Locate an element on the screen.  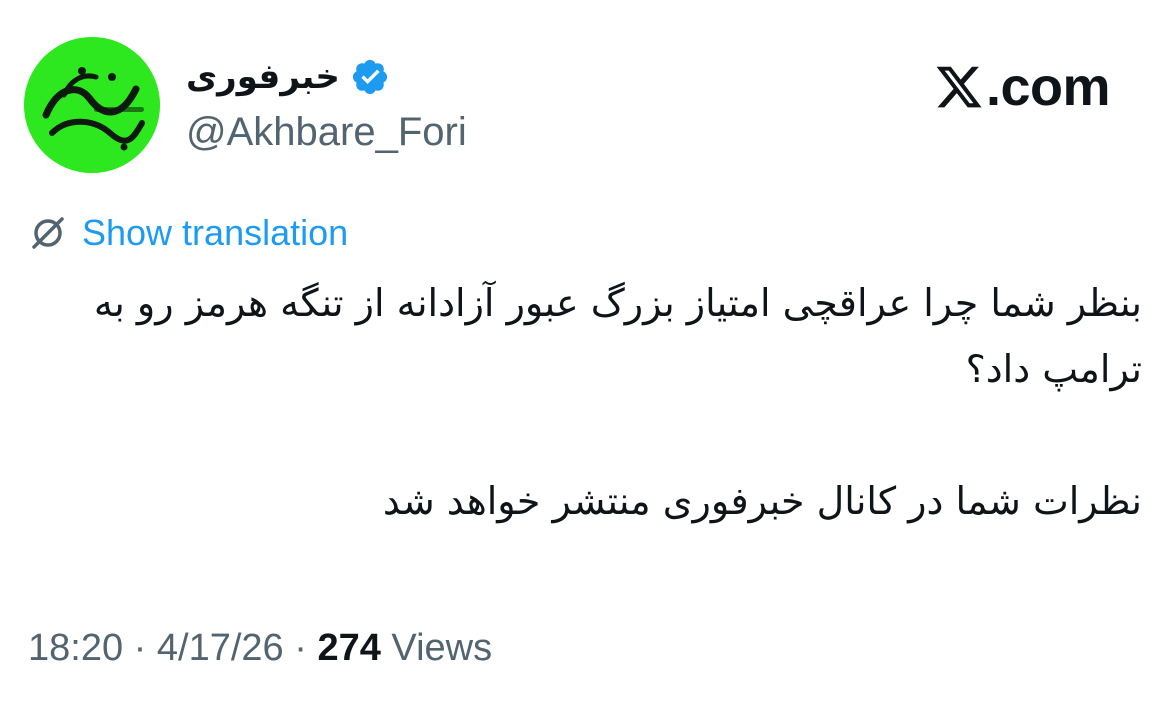
x-com-brand: .com is located at coordinates (1022, 87).